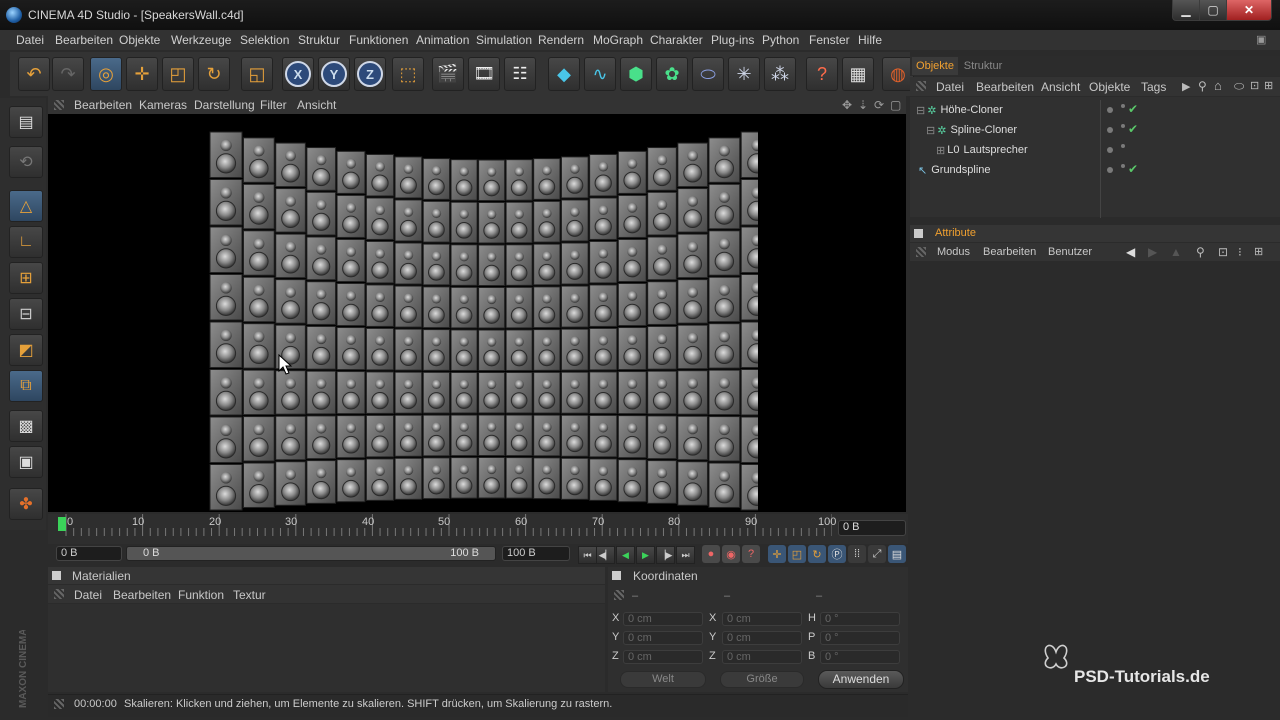  What do you see at coordinates (311, 553) in the screenshot?
I see `range-slider: 0 B 100 B` at bounding box center [311, 553].